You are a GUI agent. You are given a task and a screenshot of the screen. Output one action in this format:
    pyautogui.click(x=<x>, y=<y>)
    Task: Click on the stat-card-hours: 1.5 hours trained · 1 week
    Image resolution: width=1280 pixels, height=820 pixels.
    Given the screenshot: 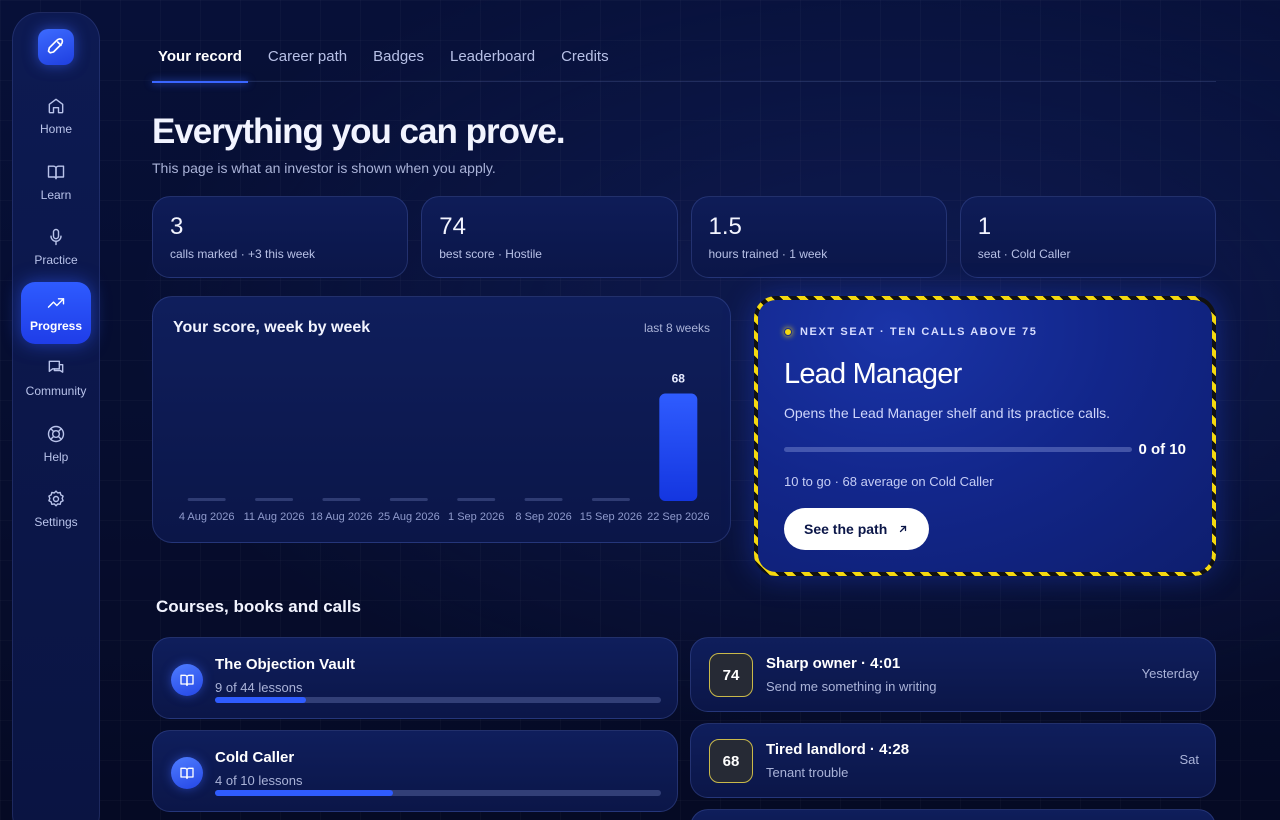 What is the action you would take?
    pyautogui.click(x=818, y=237)
    